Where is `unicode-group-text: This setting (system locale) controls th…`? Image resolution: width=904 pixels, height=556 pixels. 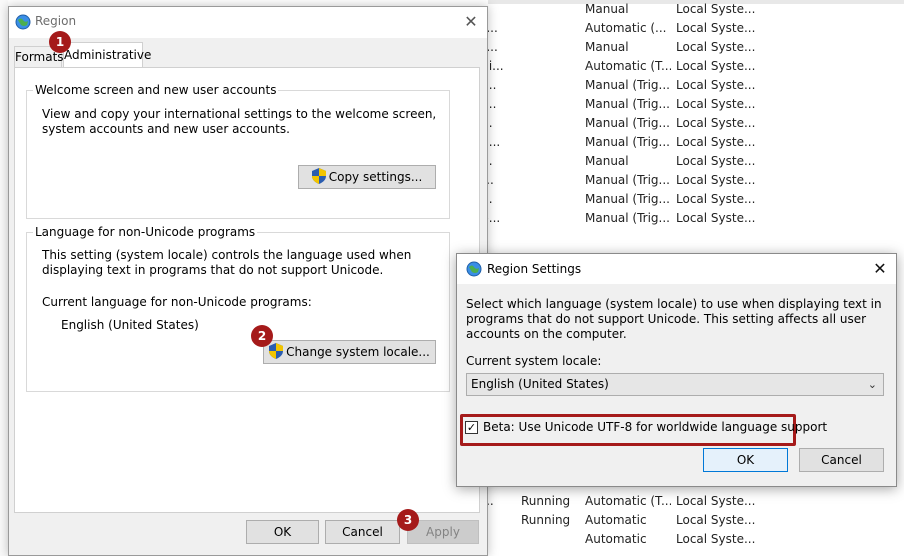 unicode-group-text: This setting (system locale) controls th… is located at coordinates (227, 262).